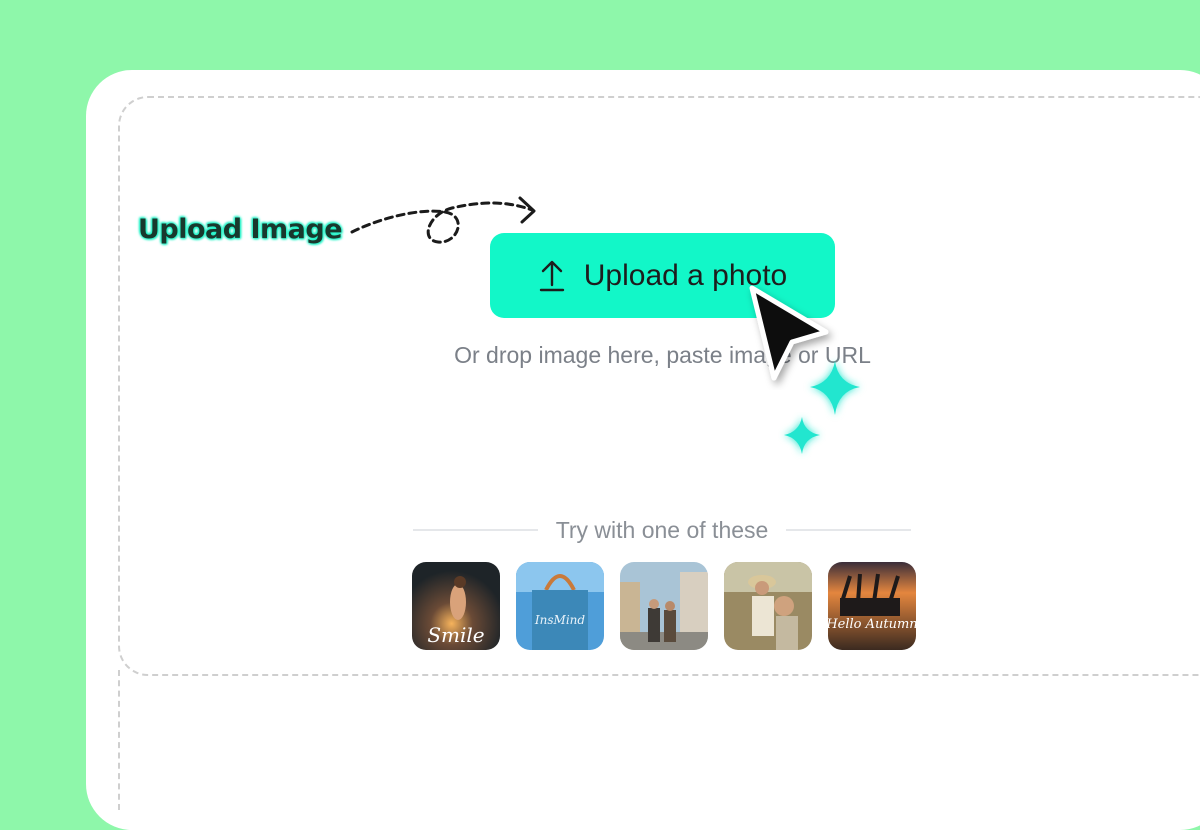  What do you see at coordinates (455, 635) in the screenshot?
I see `sample-overlay-text: Smile` at bounding box center [455, 635].